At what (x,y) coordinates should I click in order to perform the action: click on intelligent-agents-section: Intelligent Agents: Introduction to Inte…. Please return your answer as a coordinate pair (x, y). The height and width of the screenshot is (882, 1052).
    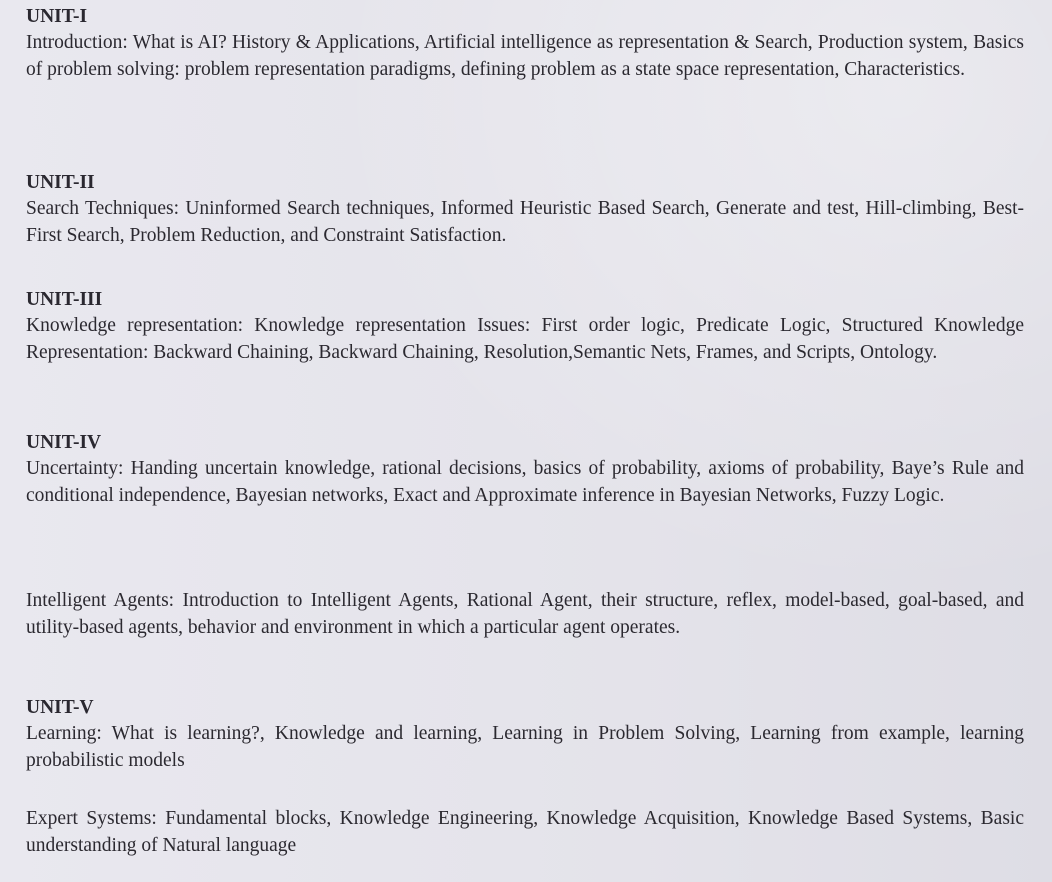
    Looking at the image, I should click on (525, 614).